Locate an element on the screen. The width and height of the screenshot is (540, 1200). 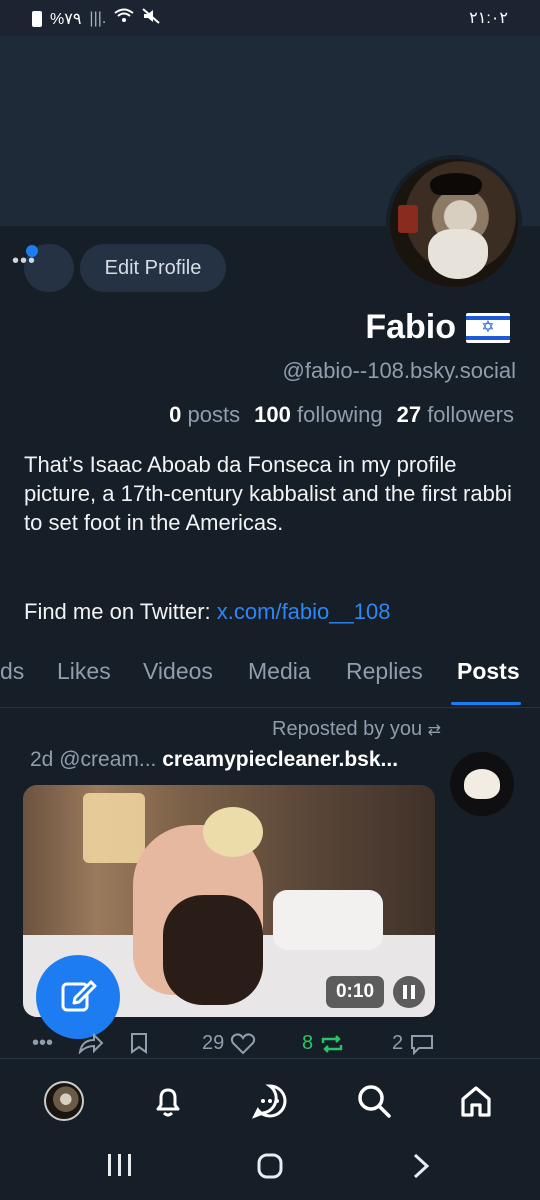
repost-small-icon: ⇄ is located at coordinates (434, 730).